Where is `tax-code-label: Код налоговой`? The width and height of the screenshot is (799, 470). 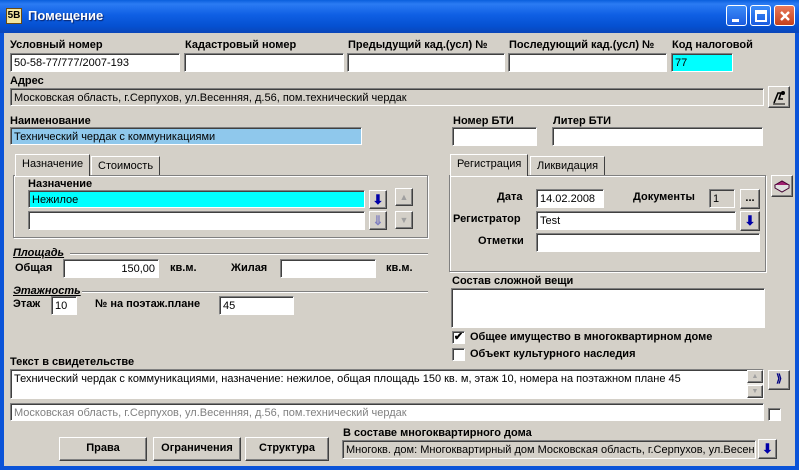
tax-code-label: Код налоговой is located at coordinates (712, 45).